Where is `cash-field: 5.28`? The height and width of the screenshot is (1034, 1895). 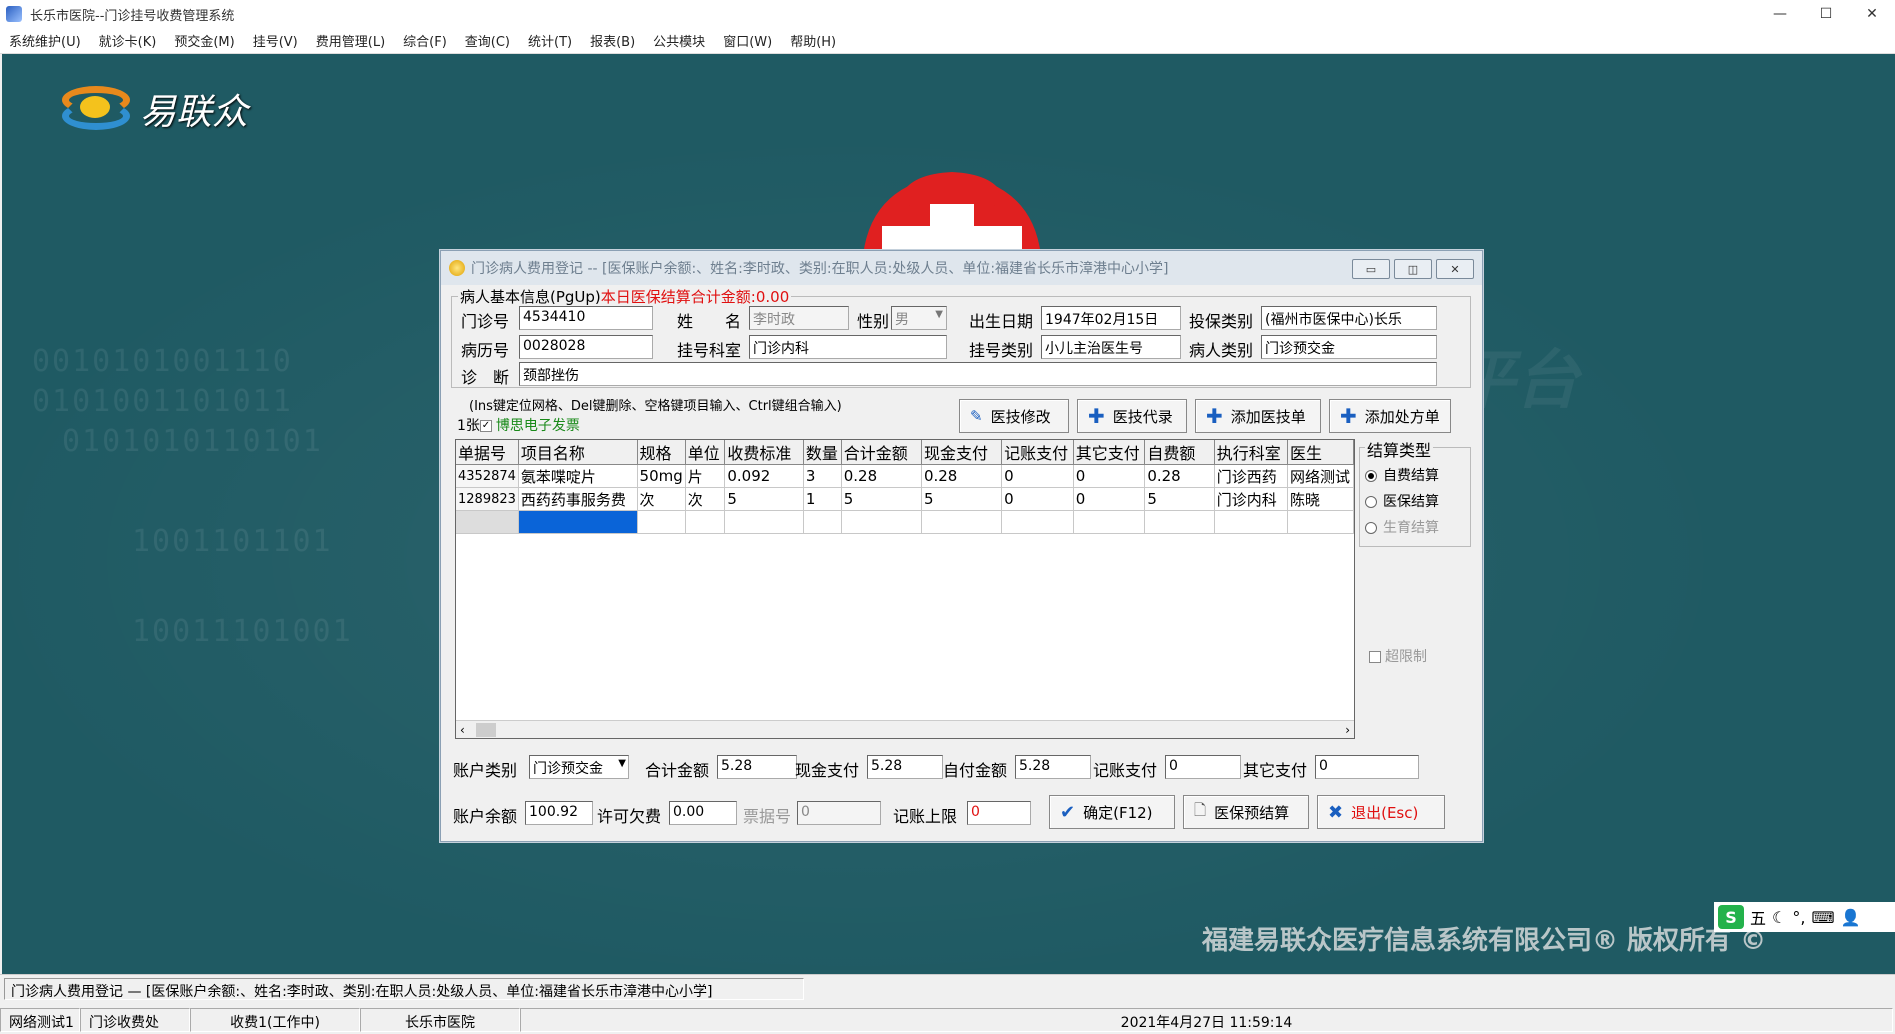 cash-field: 5.28 is located at coordinates (905, 767).